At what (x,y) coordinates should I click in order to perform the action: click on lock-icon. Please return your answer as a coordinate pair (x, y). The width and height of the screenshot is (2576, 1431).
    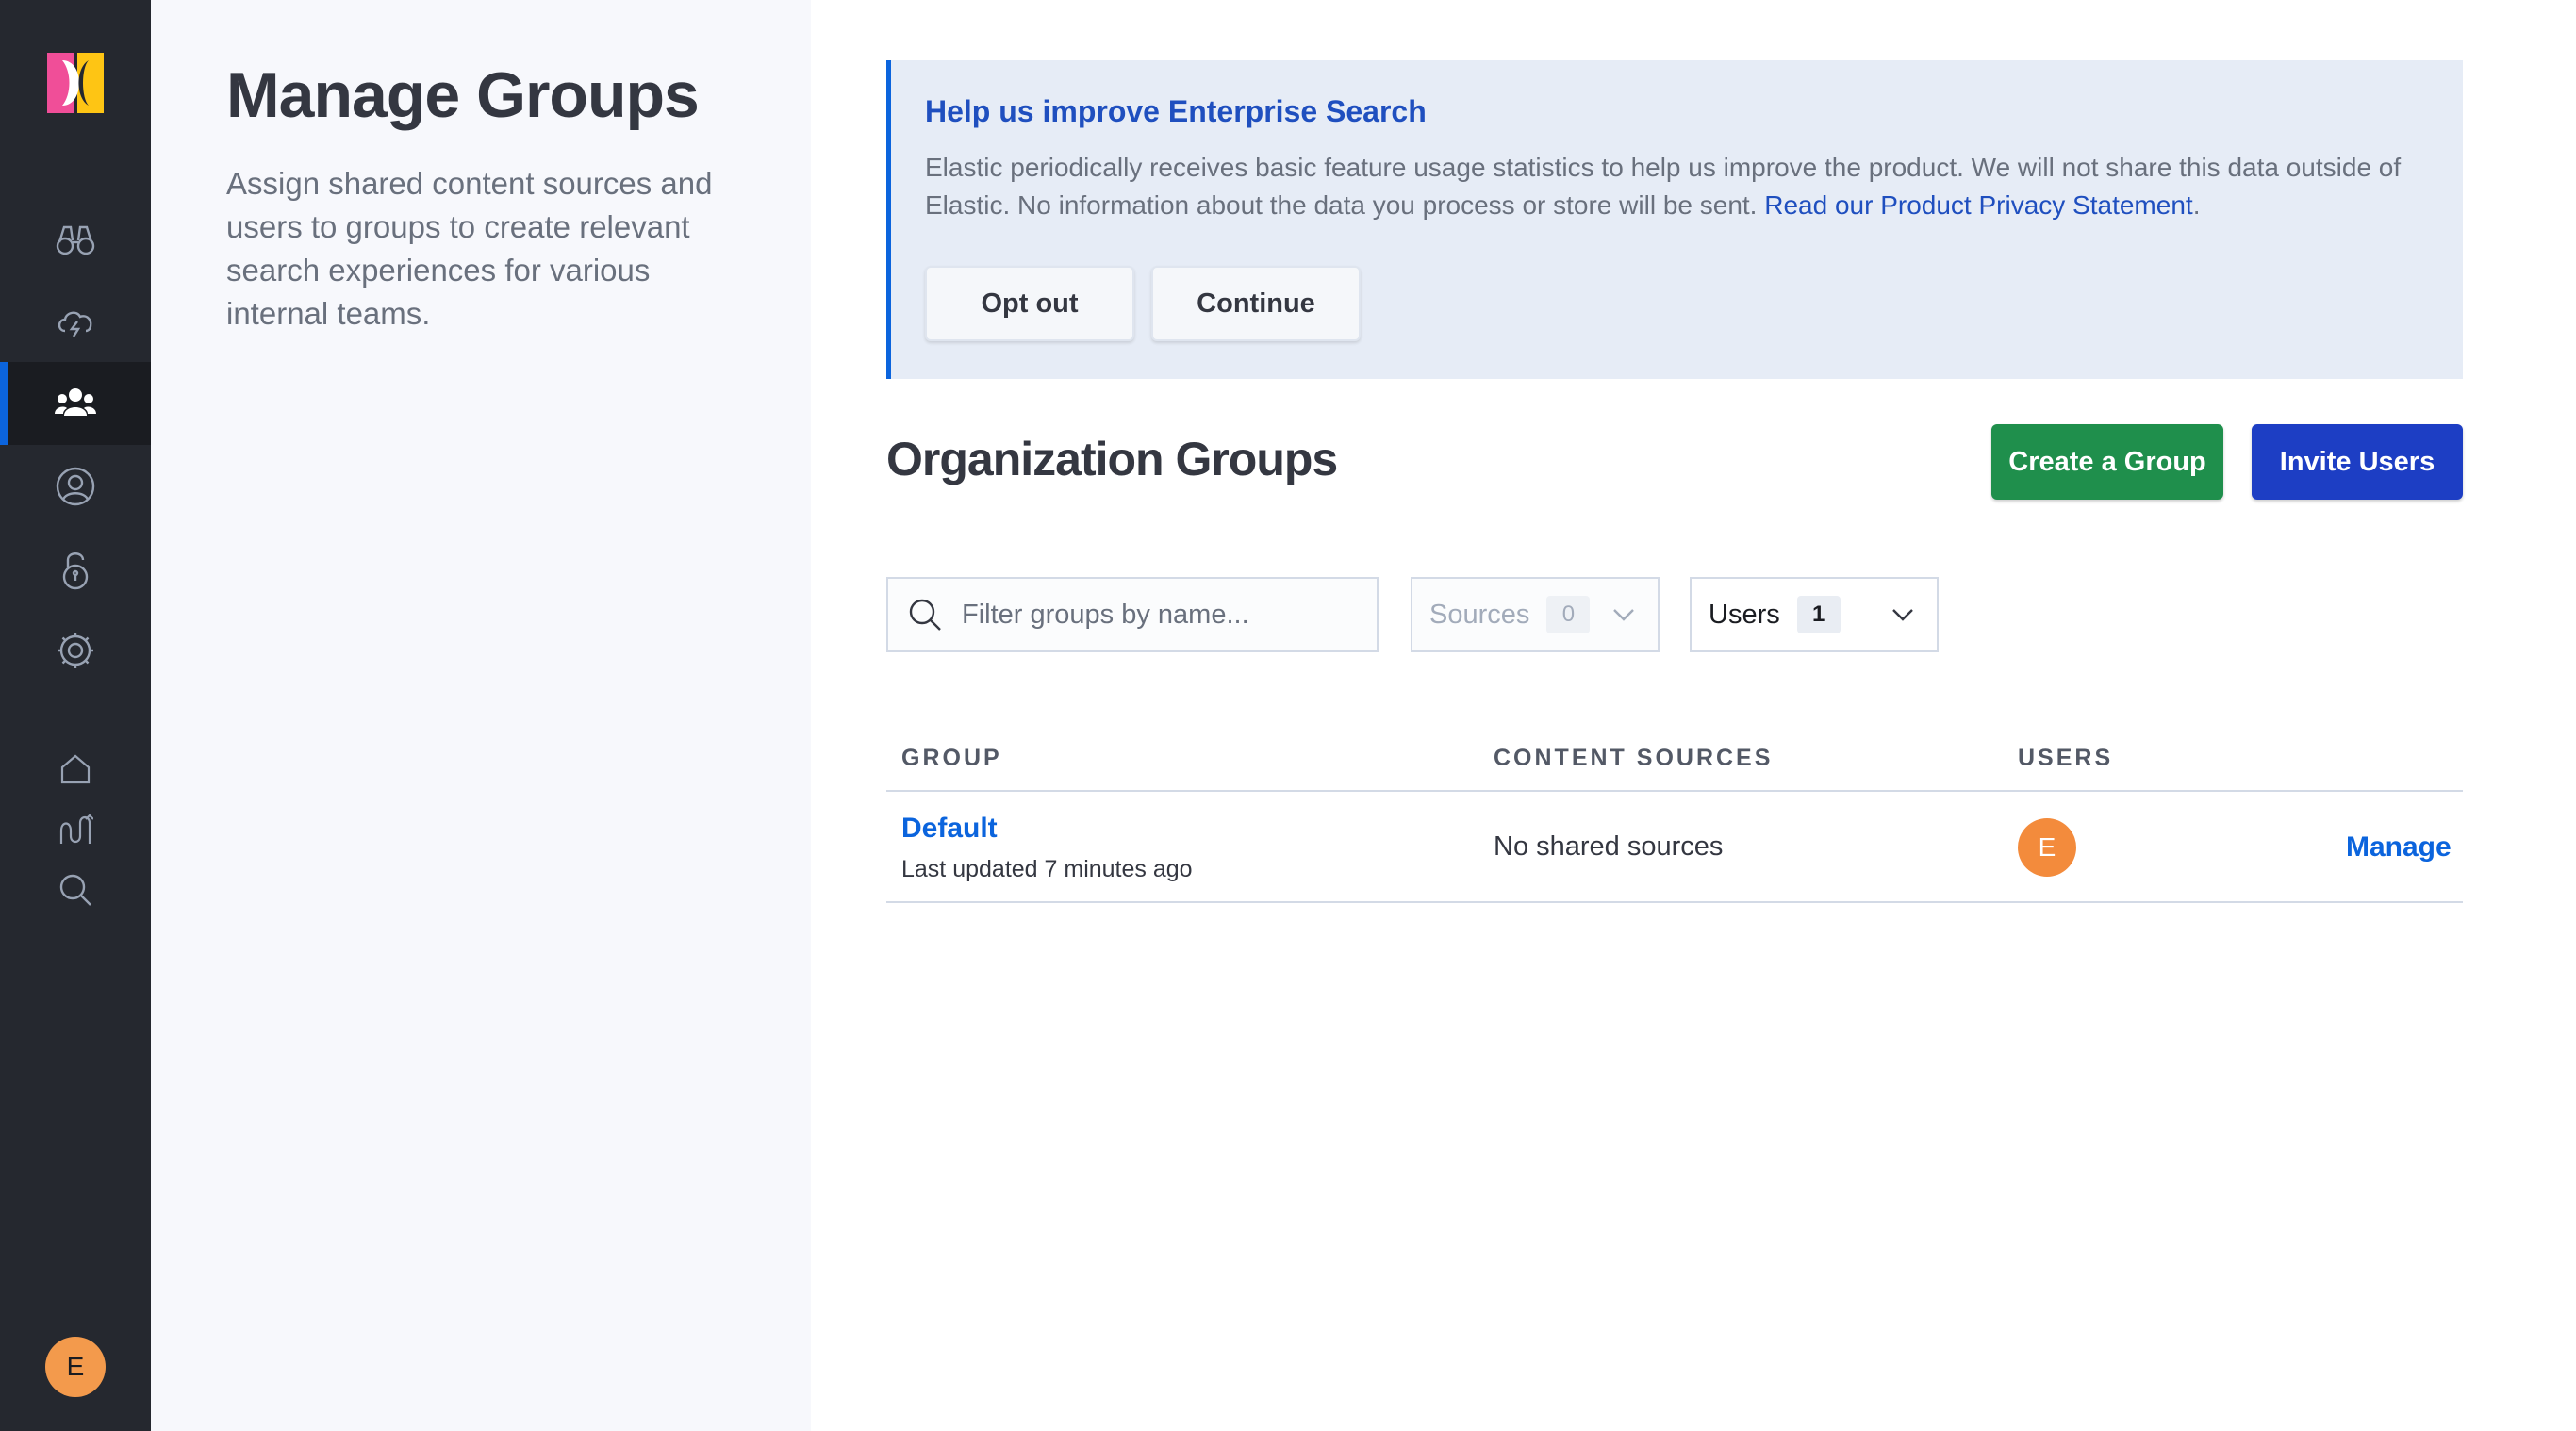
    Looking at the image, I should click on (75, 571).